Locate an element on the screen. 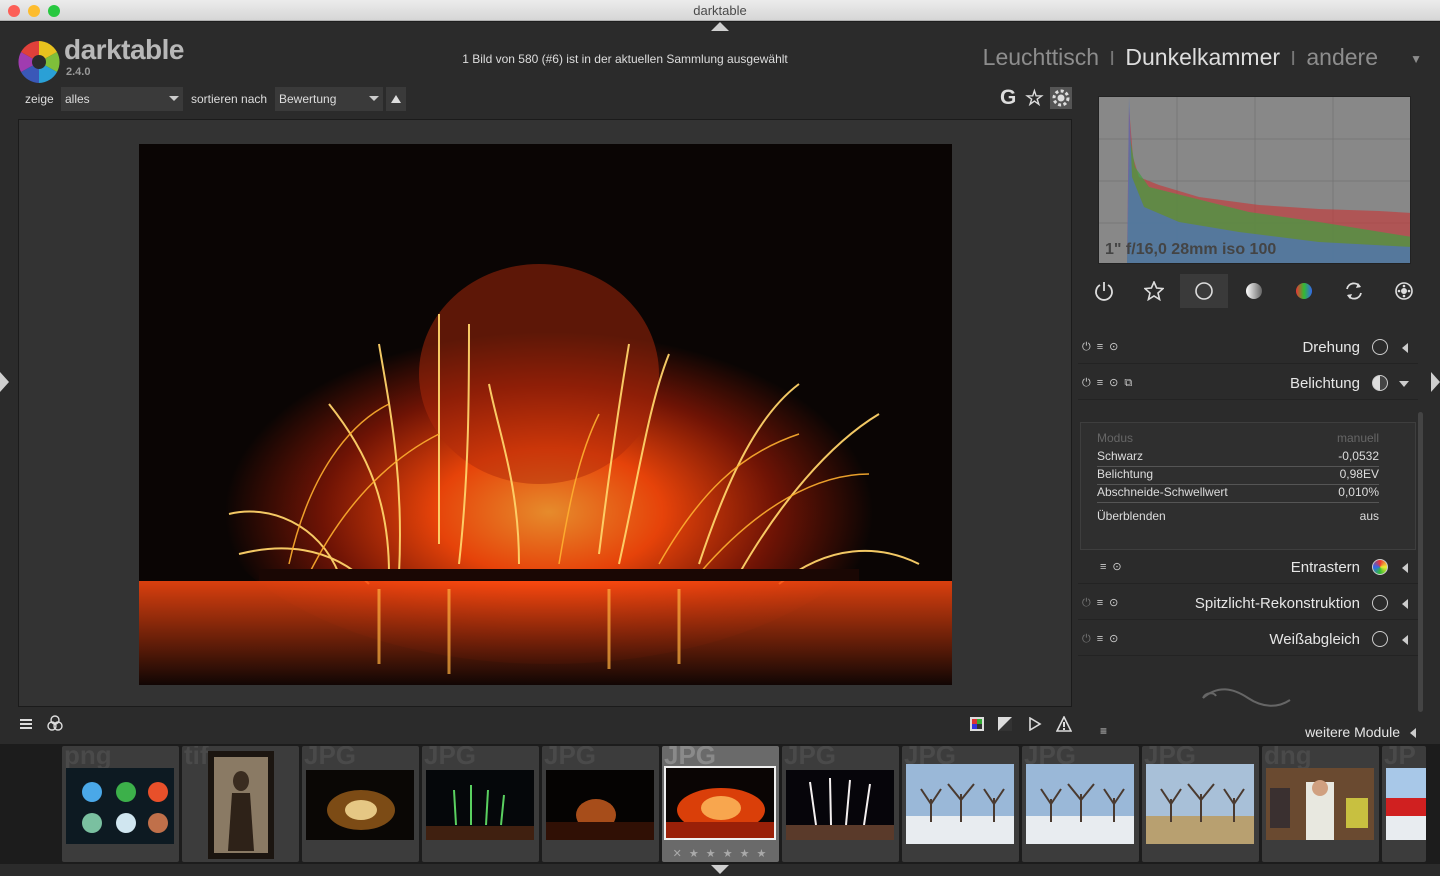  color-assessment-icon is located at coordinates (977, 724).